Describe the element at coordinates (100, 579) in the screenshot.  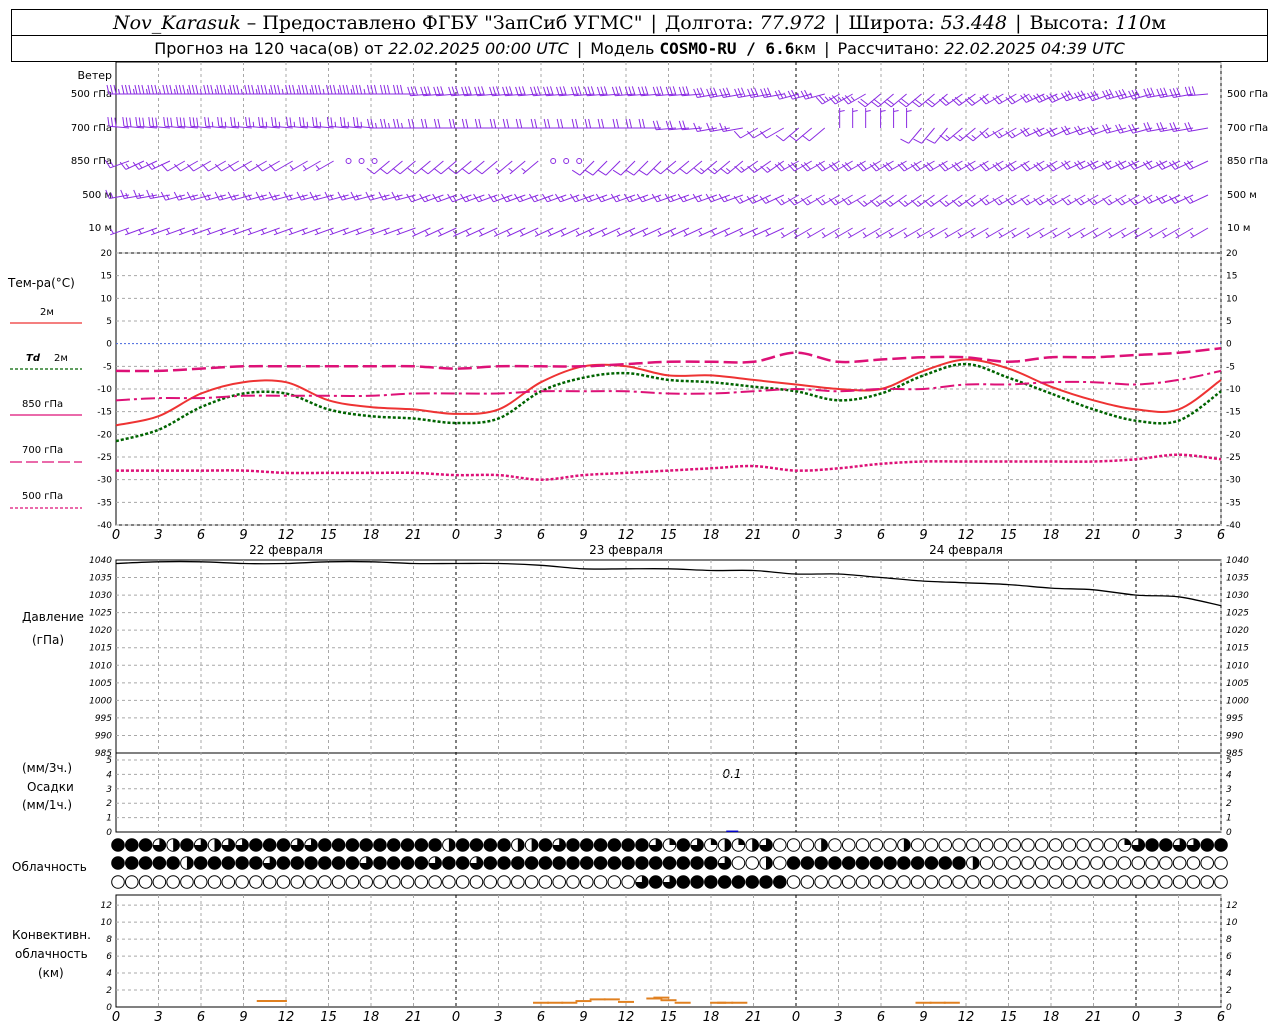
I see `pressure-ytick-left: 1035` at that location.